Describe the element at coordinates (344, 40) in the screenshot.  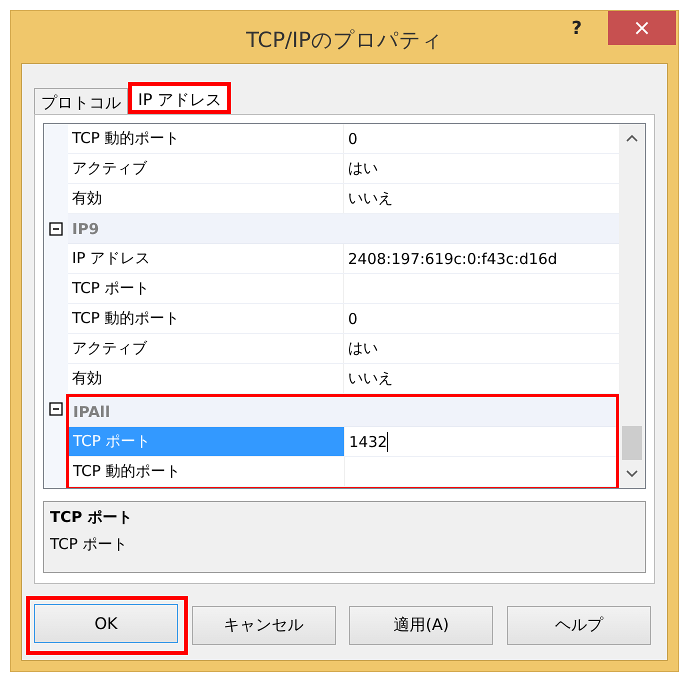
I see `window-title: TCP/IPのプロパティ` at that location.